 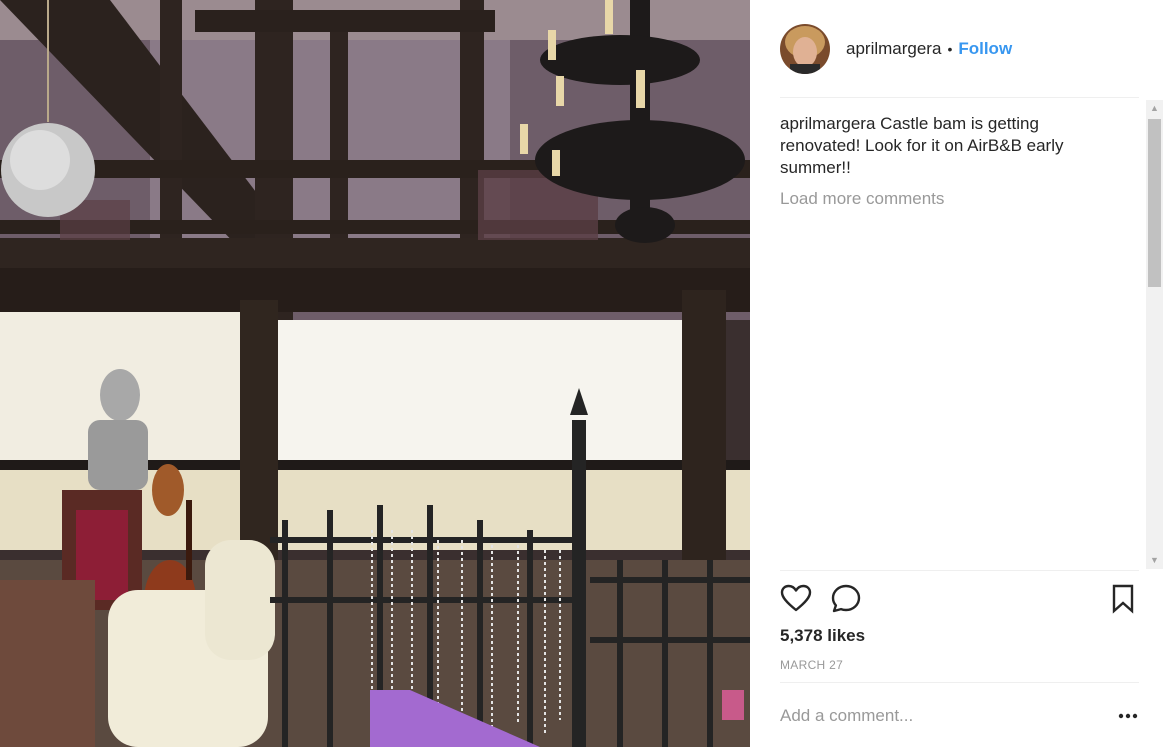 I want to click on likes-count: 5,378 likes, so click(x=822, y=636).